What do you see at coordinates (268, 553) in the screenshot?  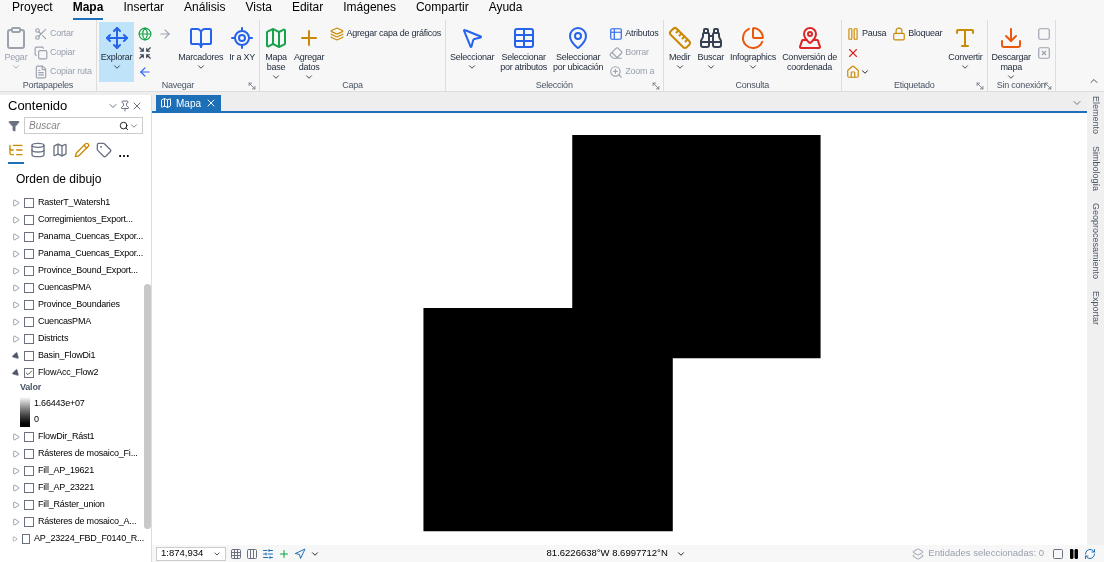 I see `sliders-icon` at bounding box center [268, 553].